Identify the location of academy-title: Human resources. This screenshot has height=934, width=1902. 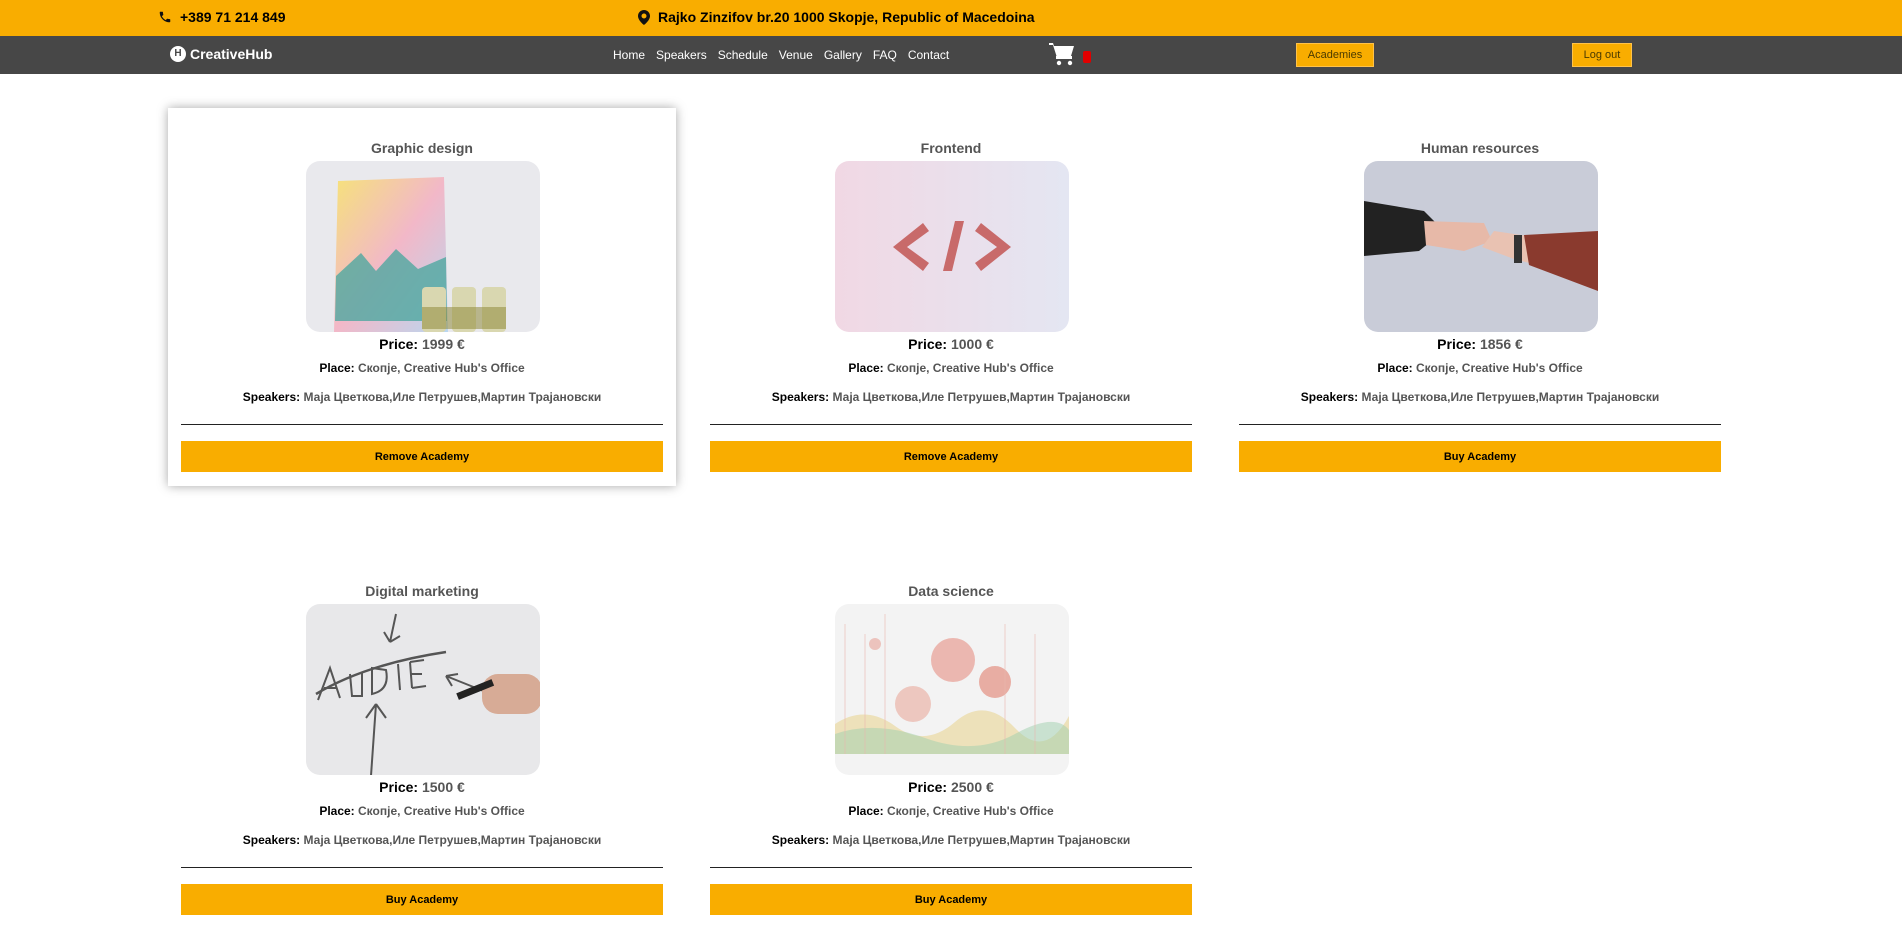
(1480, 148).